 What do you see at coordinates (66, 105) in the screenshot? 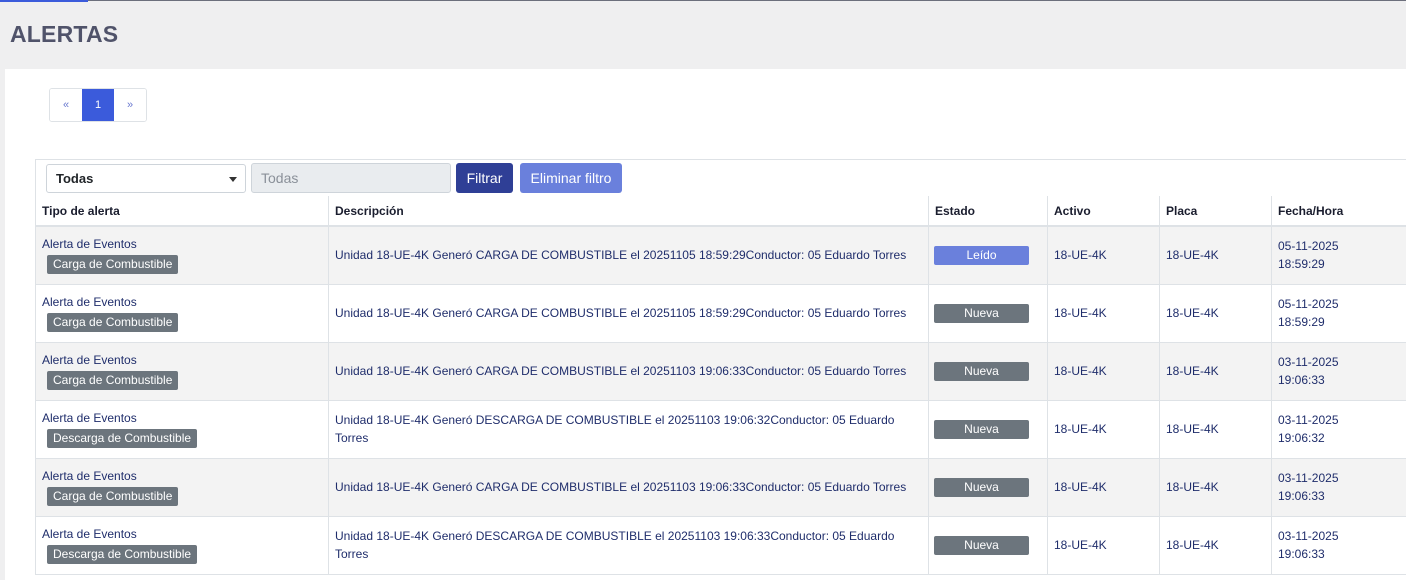
I see `pagination-prev-button: «` at bounding box center [66, 105].